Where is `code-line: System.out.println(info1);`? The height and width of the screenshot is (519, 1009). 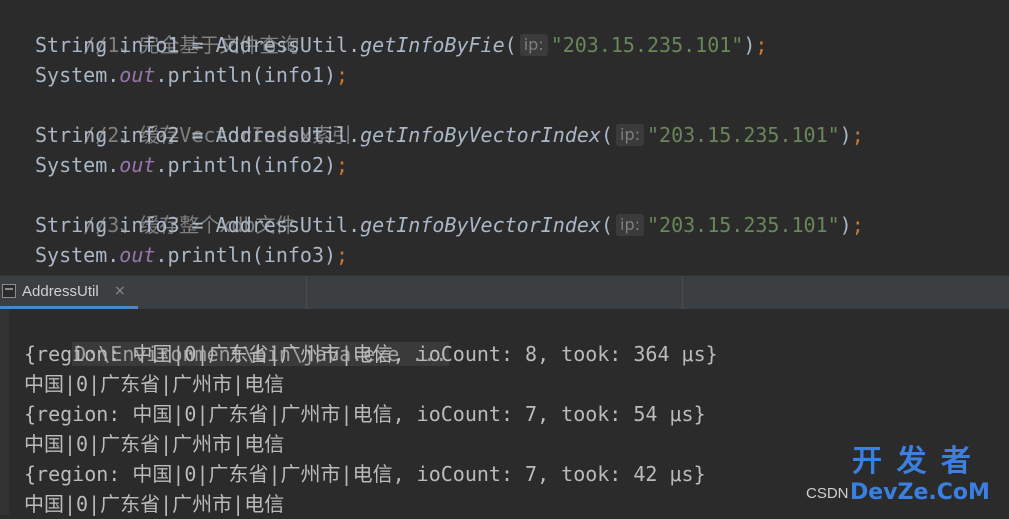 code-line: System.out.println(info1); is located at coordinates (191, 75).